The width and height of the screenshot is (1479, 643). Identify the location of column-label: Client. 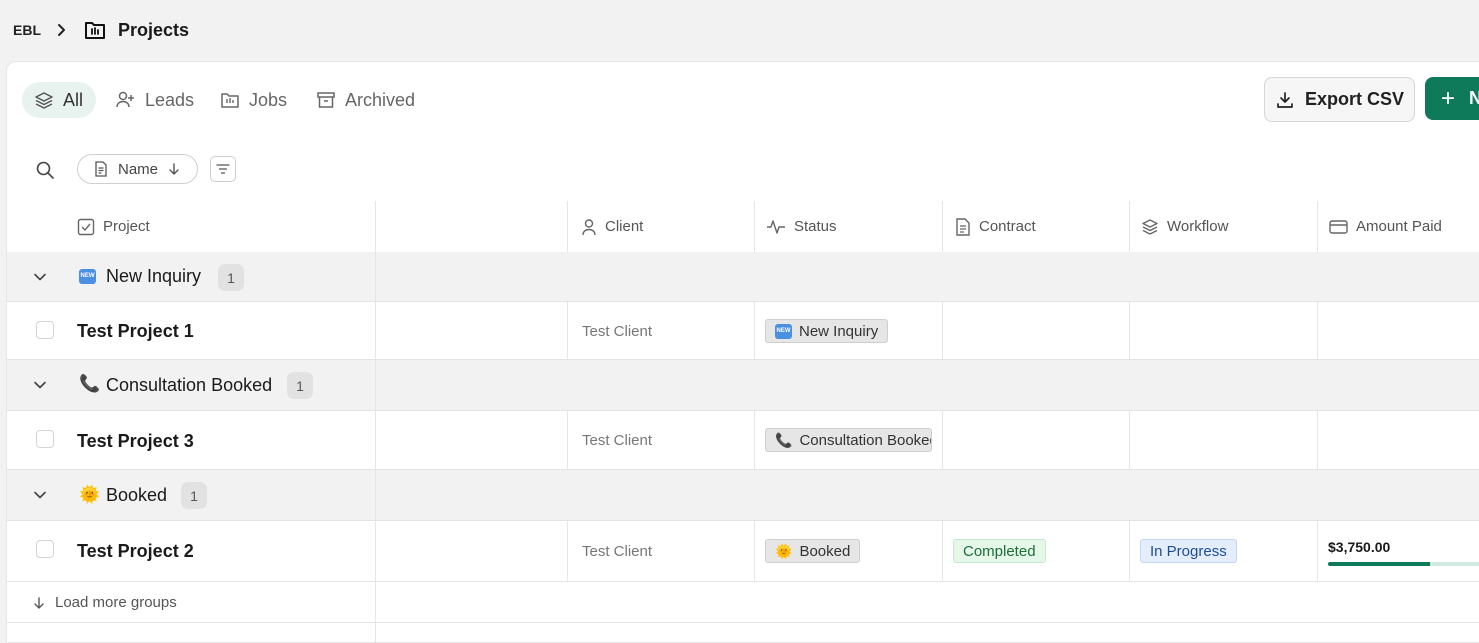
(624, 226).